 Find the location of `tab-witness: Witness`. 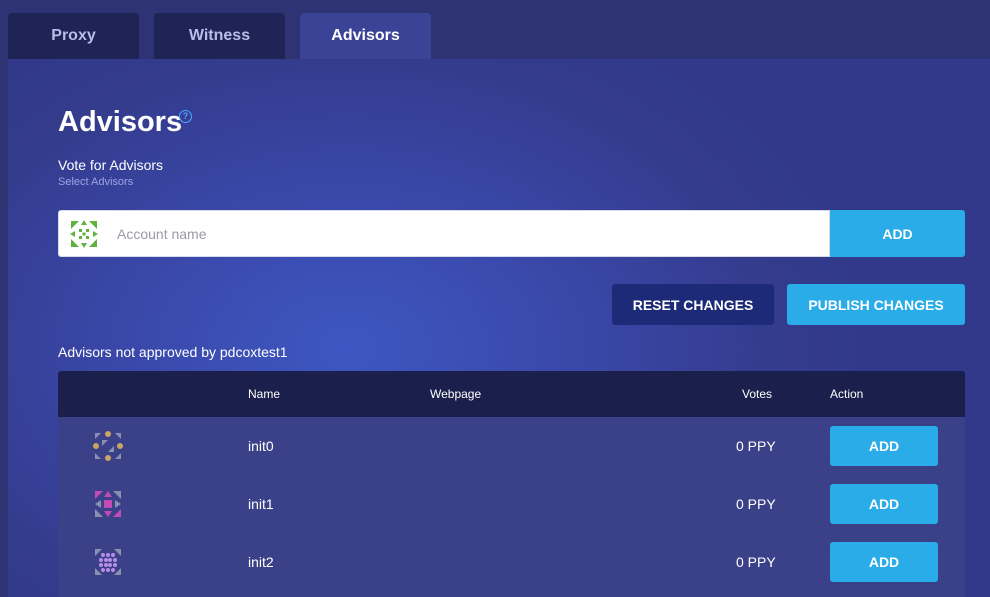

tab-witness: Witness is located at coordinates (219, 36).